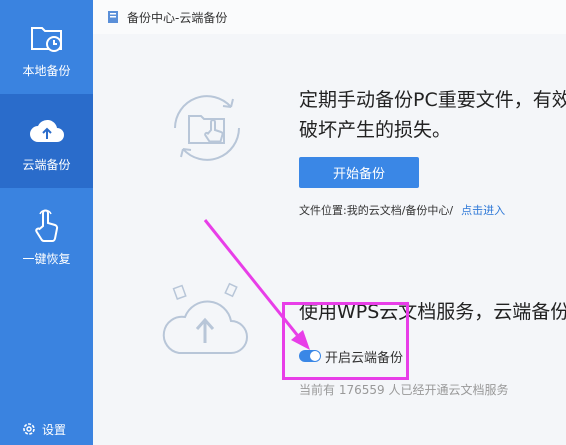 This screenshot has width=566, height=445. What do you see at coordinates (376, 210) in the screenshot?
I see `file-location-label: 文件位置:我的云文档/备份中心/` at bounding box center [376, 210].